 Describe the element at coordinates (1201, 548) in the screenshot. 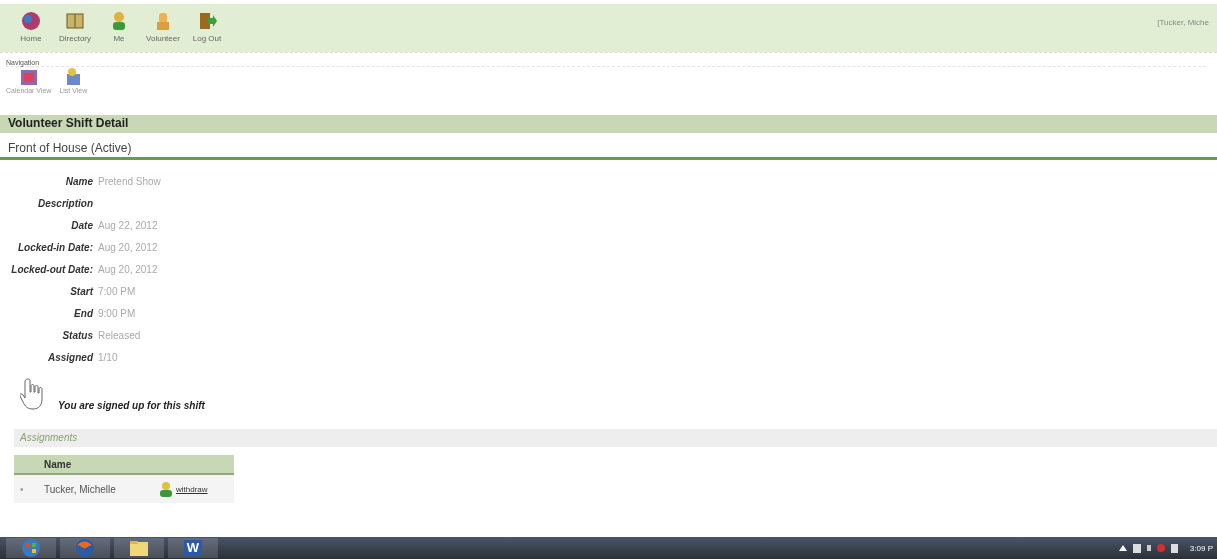

I see `clock: 3:09 P` at that location.